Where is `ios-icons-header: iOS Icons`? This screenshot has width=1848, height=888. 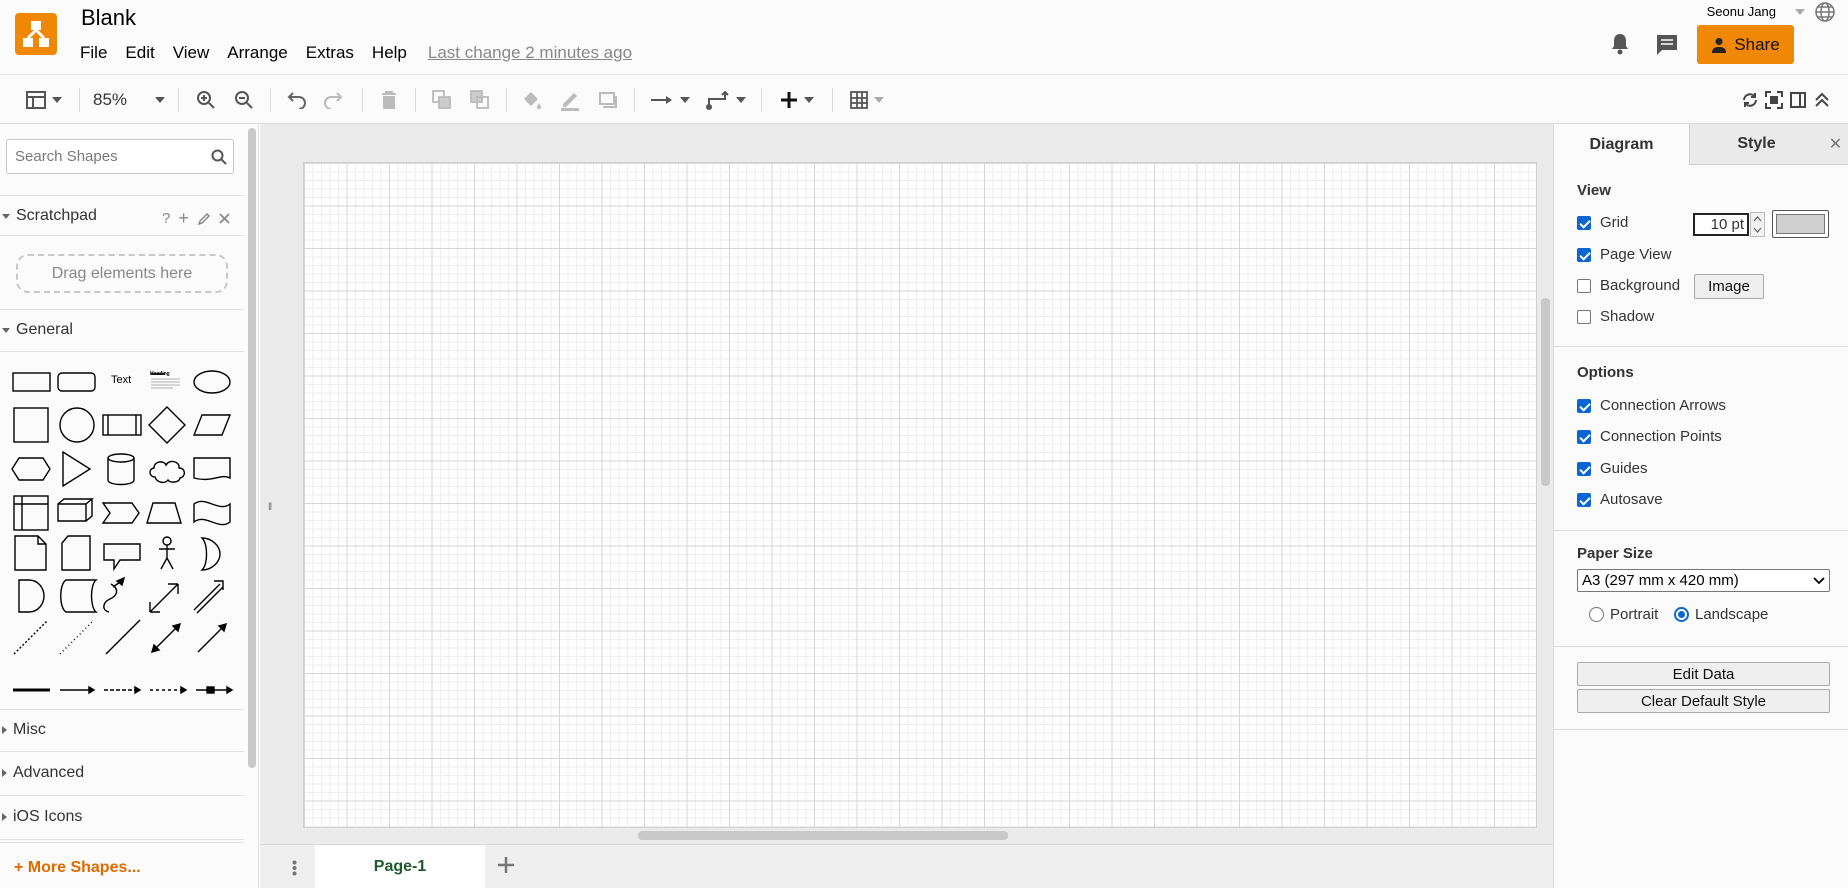 ios-icons-header: iOS Icons is located at coordinates (122, 817).